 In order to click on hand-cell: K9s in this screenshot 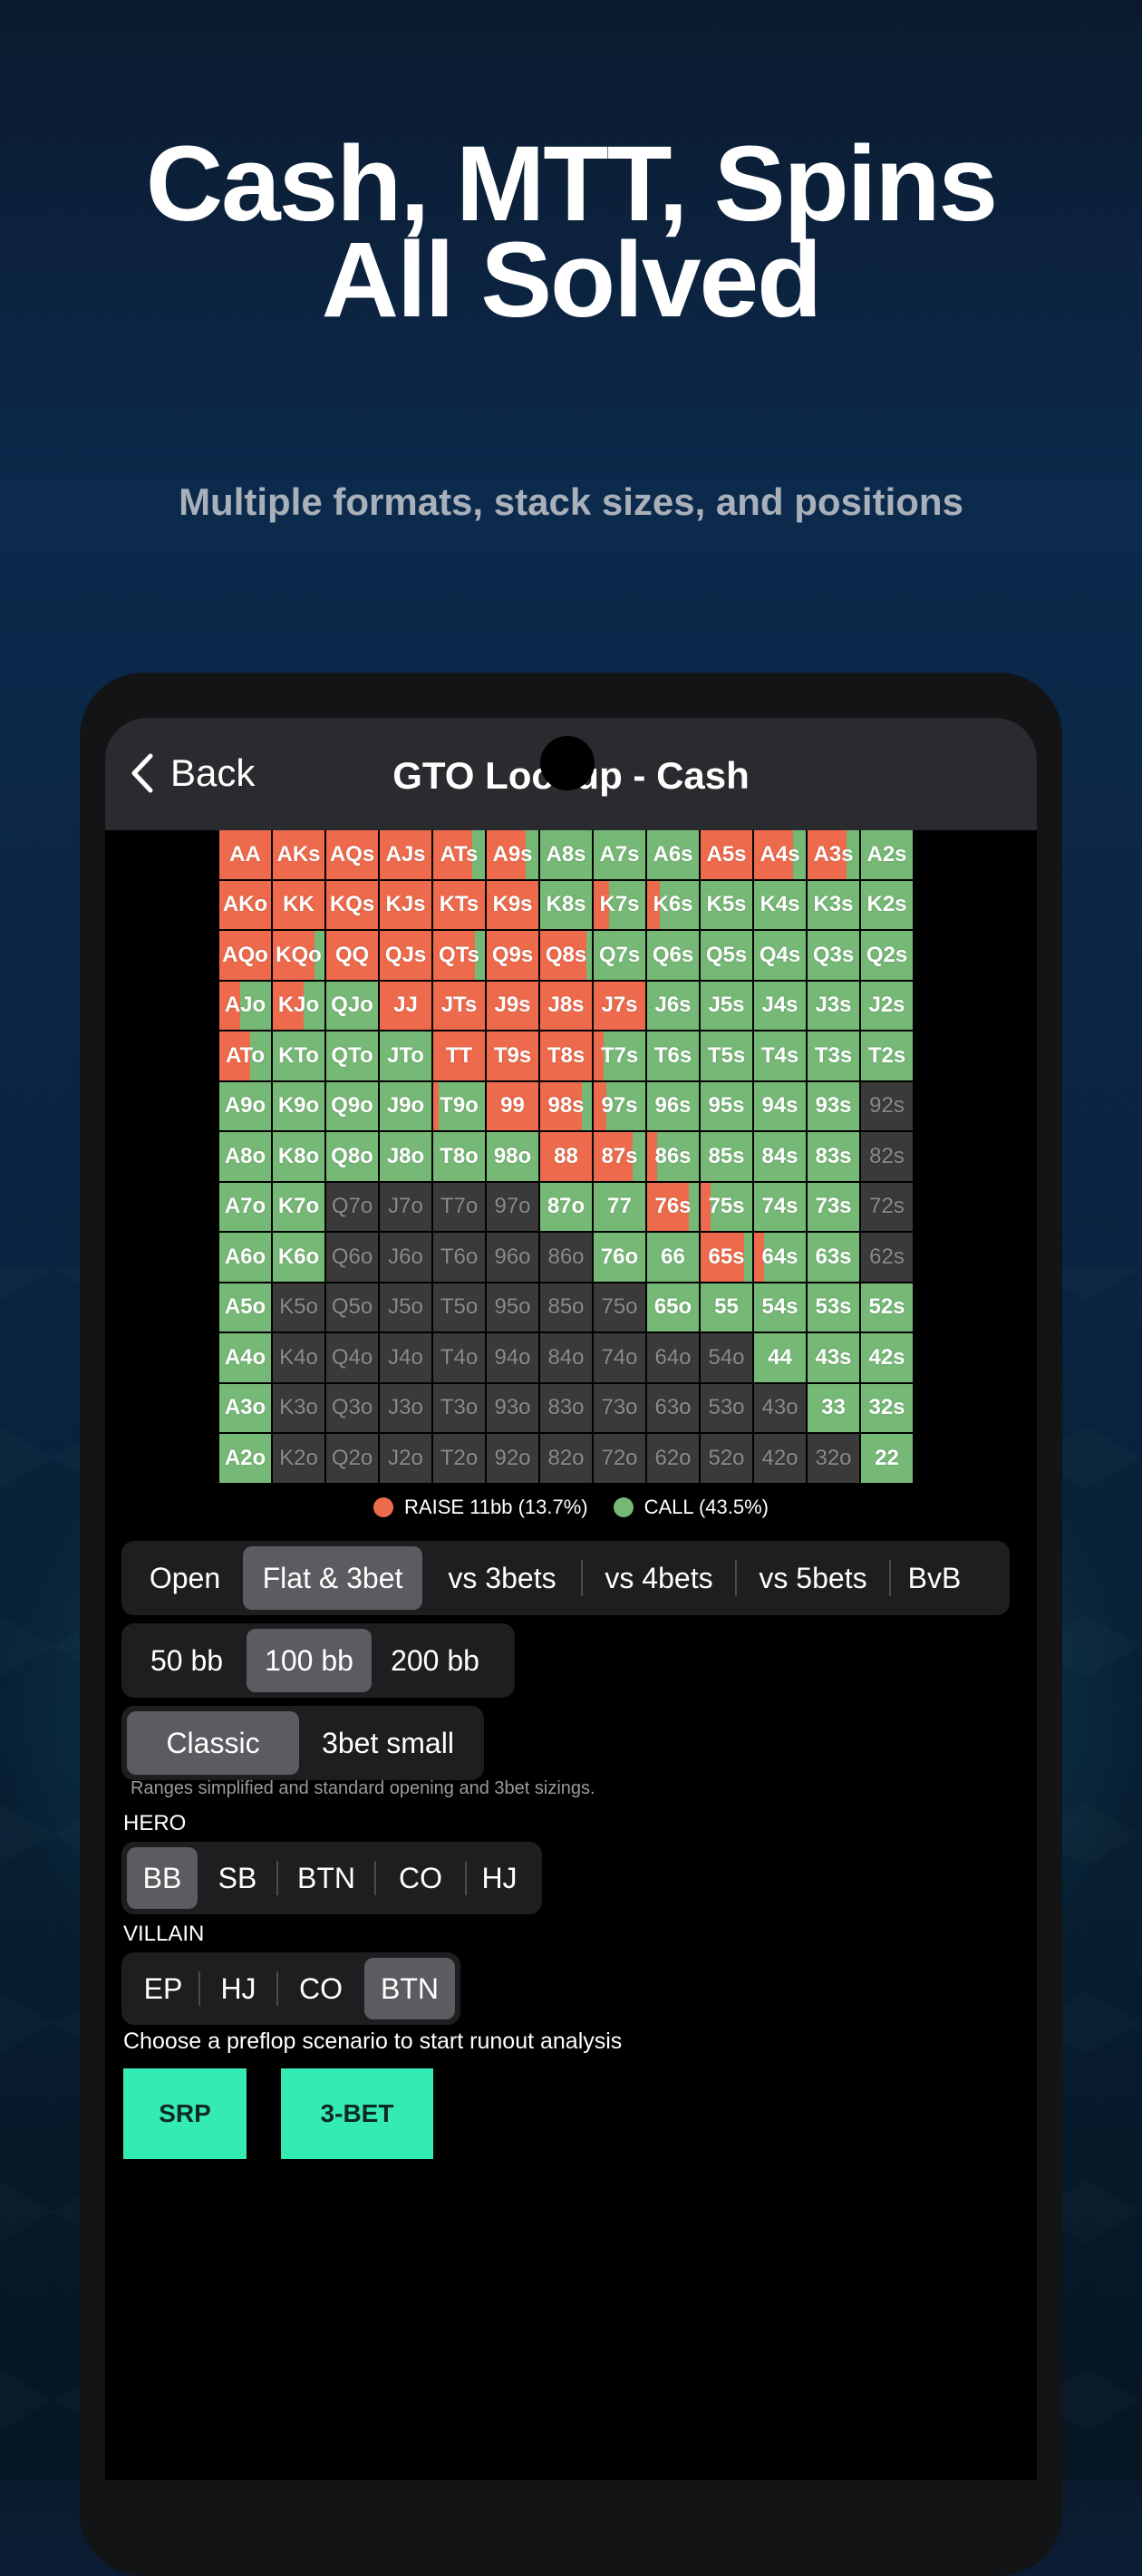, I will do `click(512, 904)`.